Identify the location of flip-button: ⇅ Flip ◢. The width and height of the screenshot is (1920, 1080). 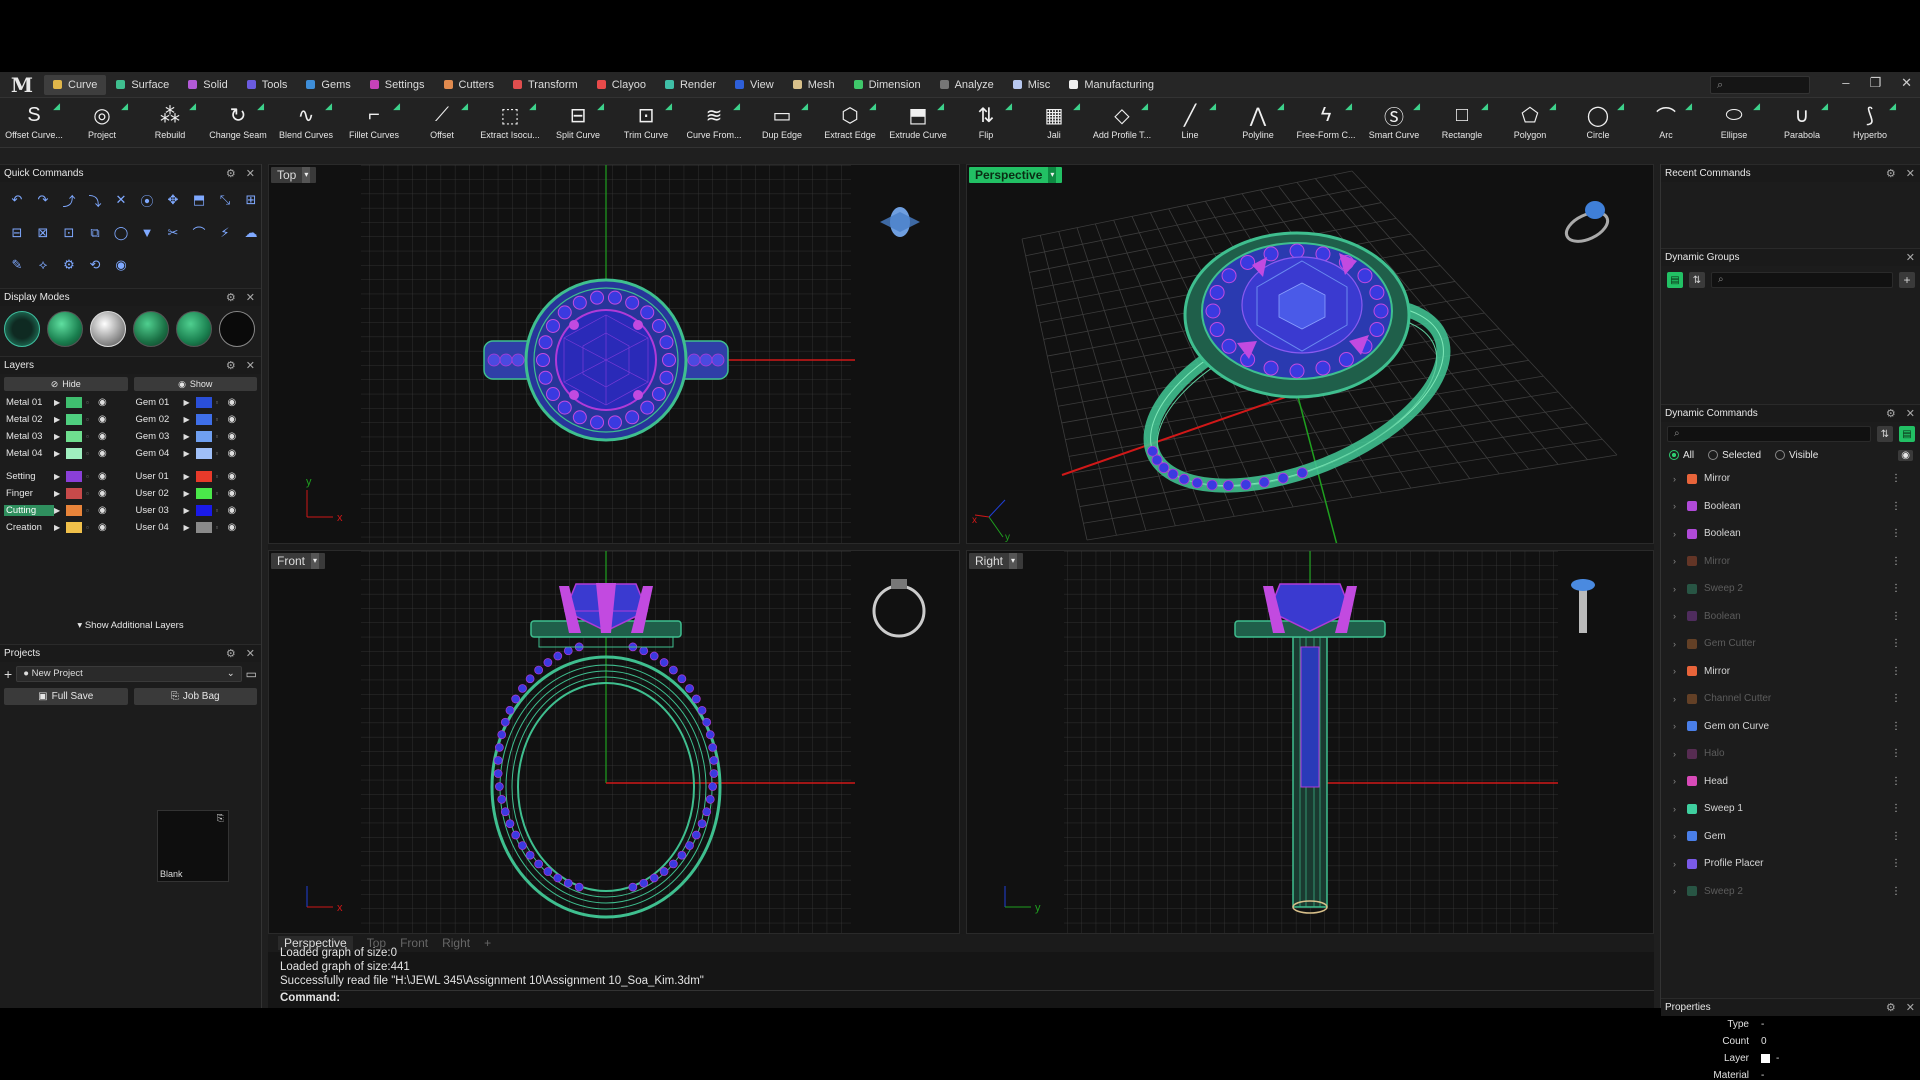
(986, 123).